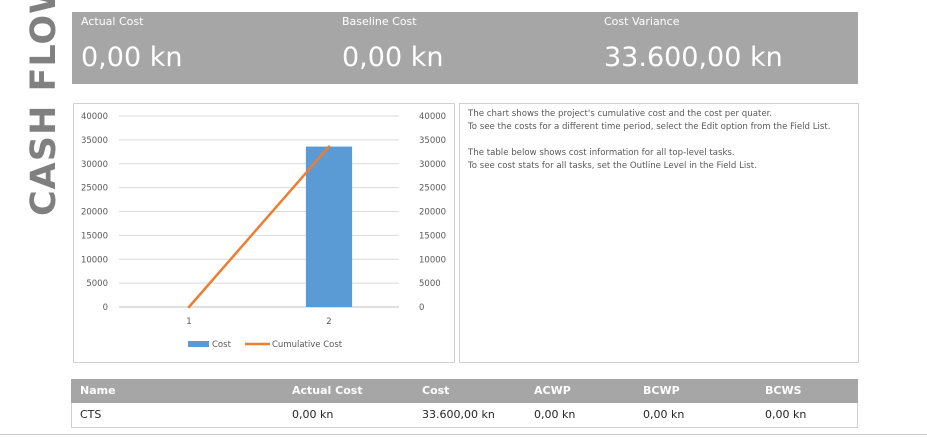 Image resolution: width=927 pixels, height=437 pixels. I want to click on y2-tick-label: 5000, so click(430, 284).